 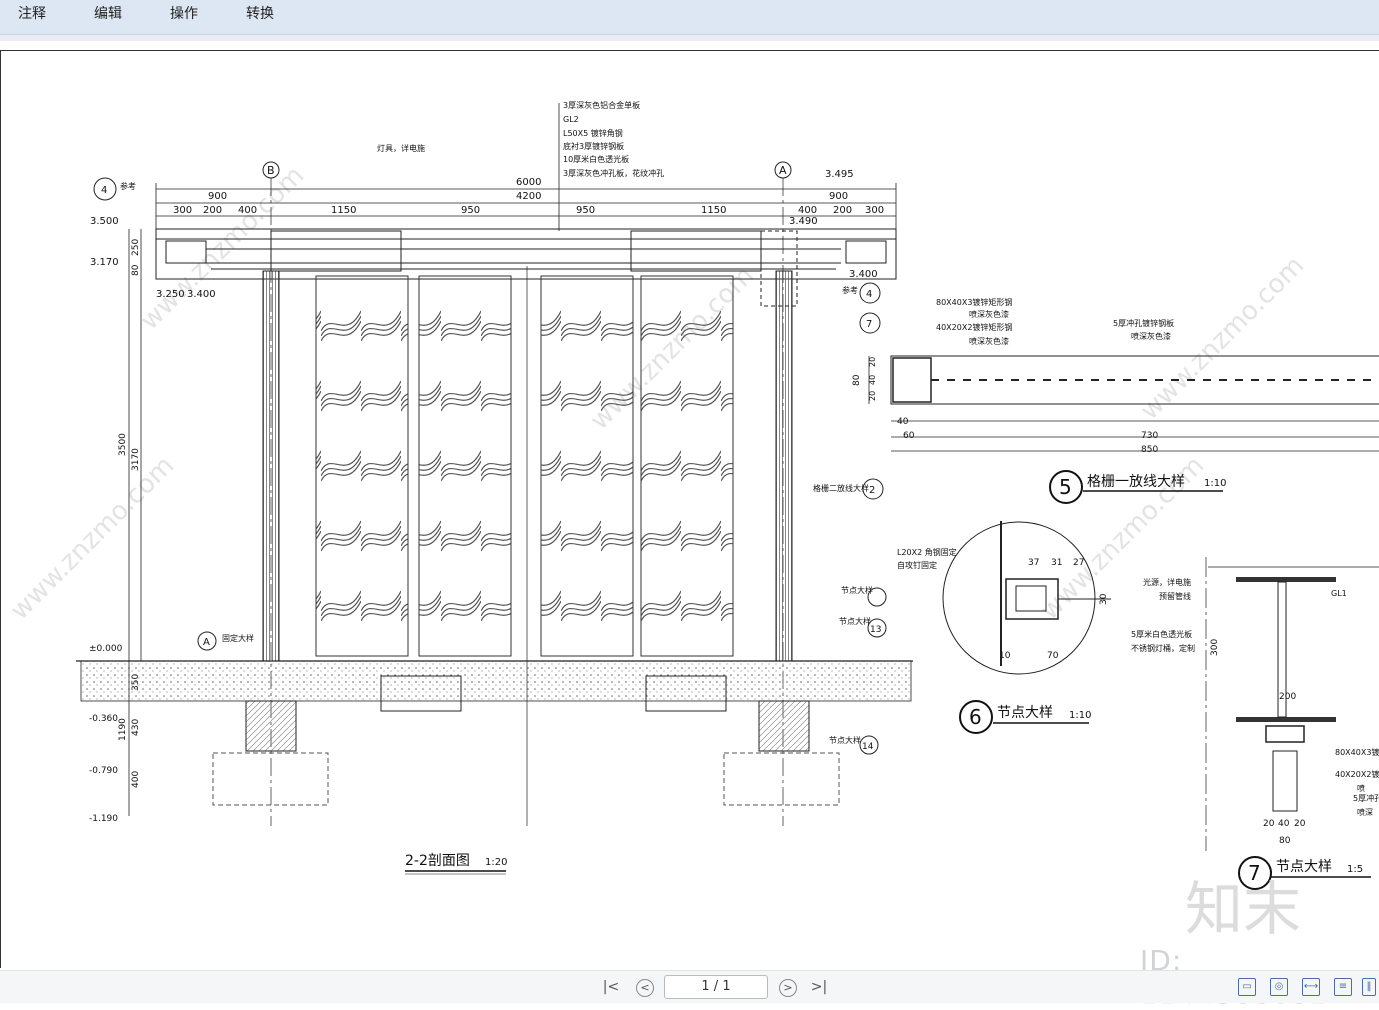 I want to click on note-node-2: 节点大样, so click(x=855, y=621).